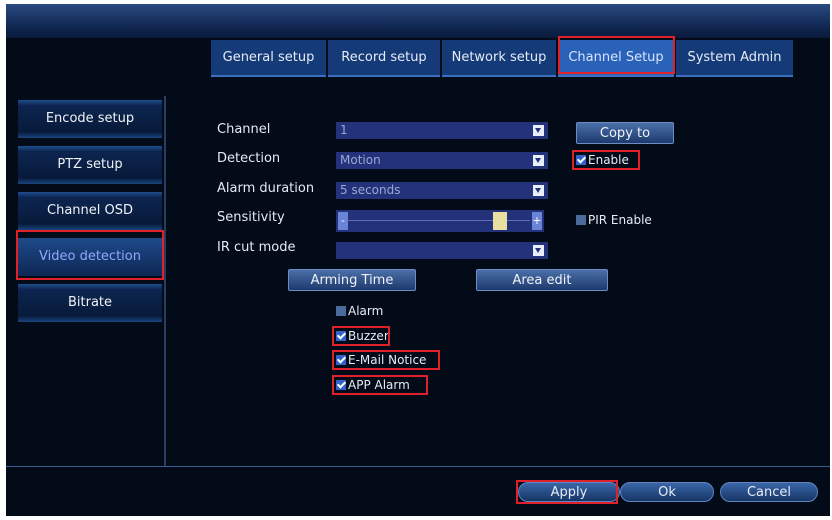 The height and width of the screenshot is (520, 832). I want to click on channel-select: 1, so click(442, 130).